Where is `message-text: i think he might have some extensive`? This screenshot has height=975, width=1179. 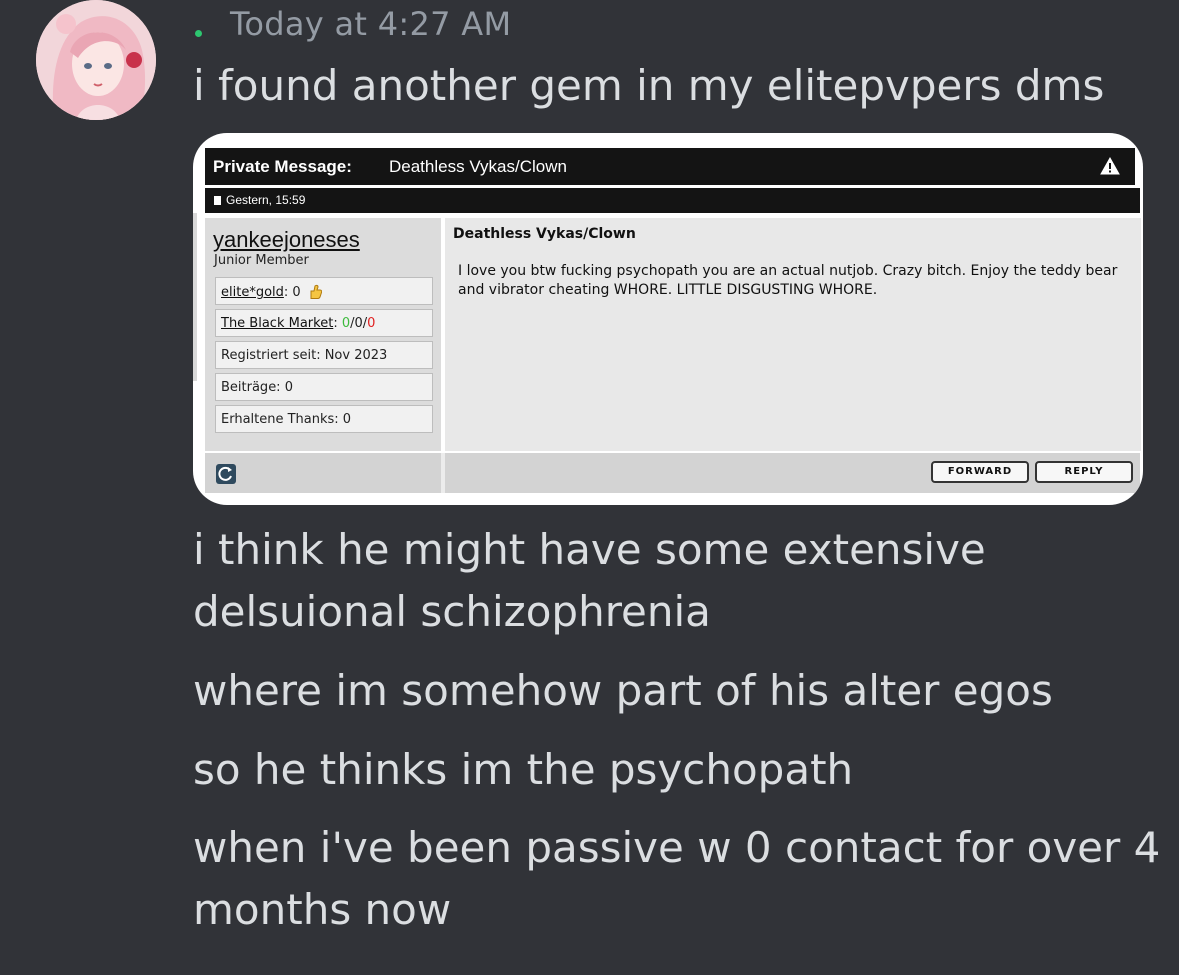 message-text: i think he might have some extensive is located at coordinates (589, 549).